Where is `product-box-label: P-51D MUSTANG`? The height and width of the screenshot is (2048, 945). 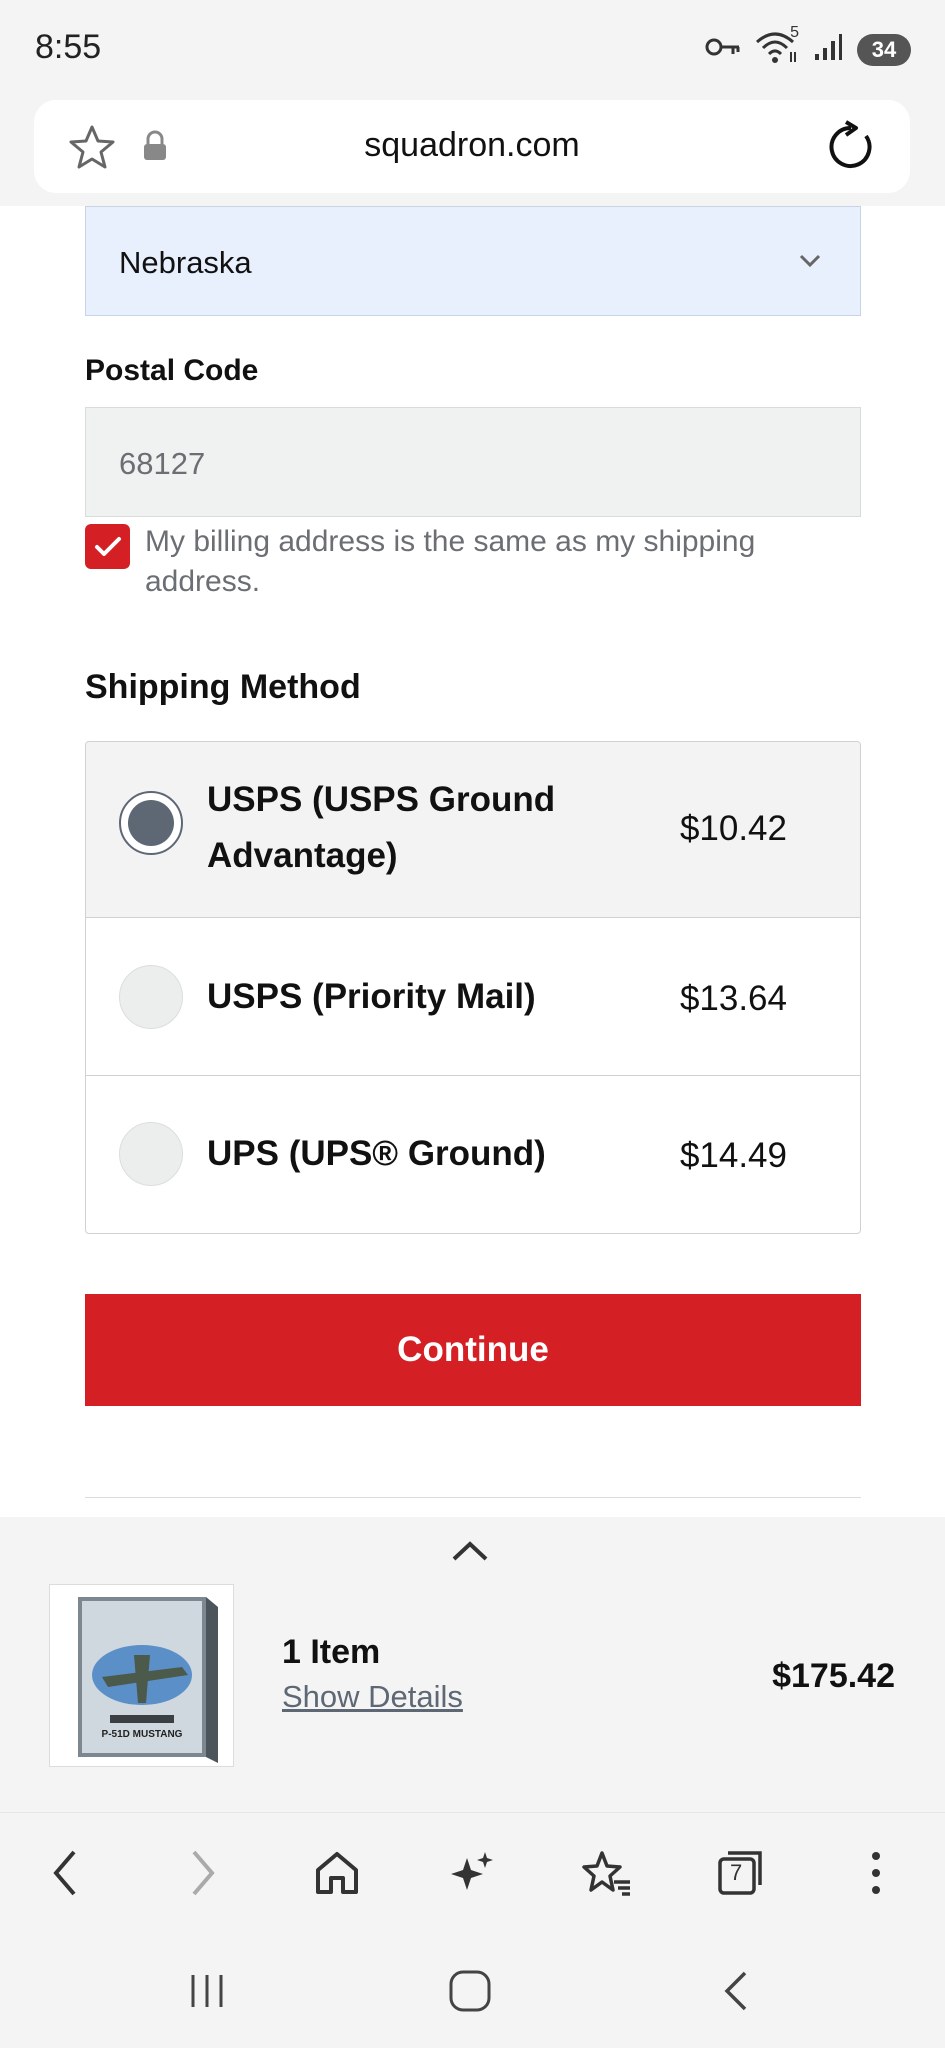 product-box-label: P-51D MUSTANG is located at coordinates (142, 1734).